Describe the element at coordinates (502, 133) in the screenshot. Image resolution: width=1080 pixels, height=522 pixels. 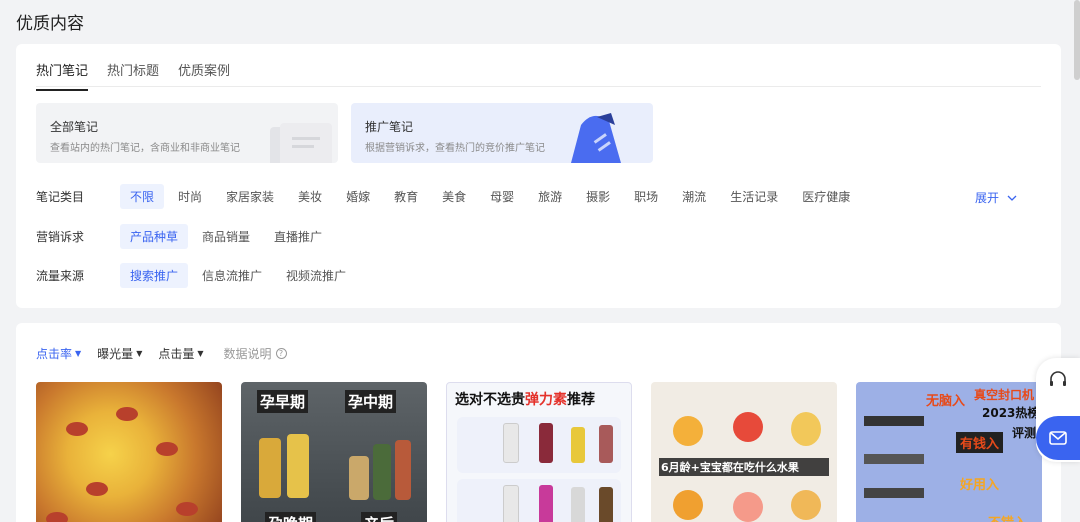
I see `promo-notes-card: 推广笔记 根据营销诉求，查看热门的竞价推广笔记` at that location.